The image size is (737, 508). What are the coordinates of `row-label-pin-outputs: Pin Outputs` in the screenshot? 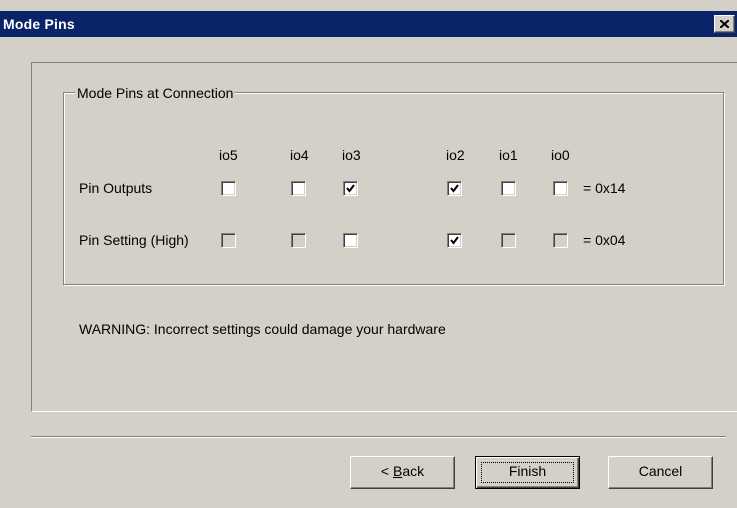 It's located at (116, 188).